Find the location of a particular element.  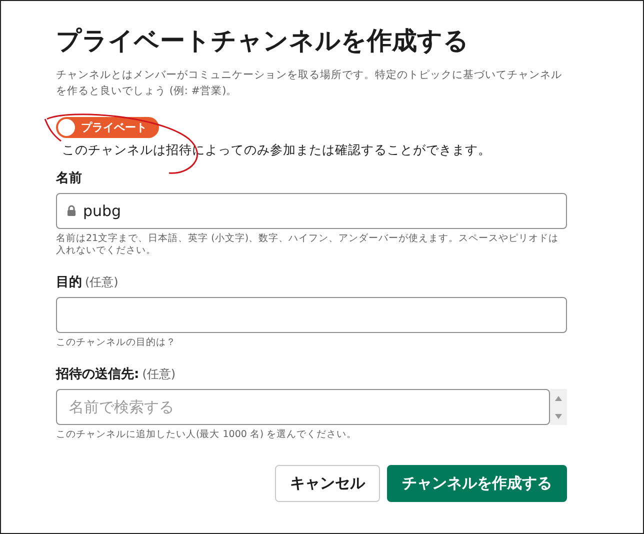

cancel-button: キャンセル is located at coordinates (327, 483).